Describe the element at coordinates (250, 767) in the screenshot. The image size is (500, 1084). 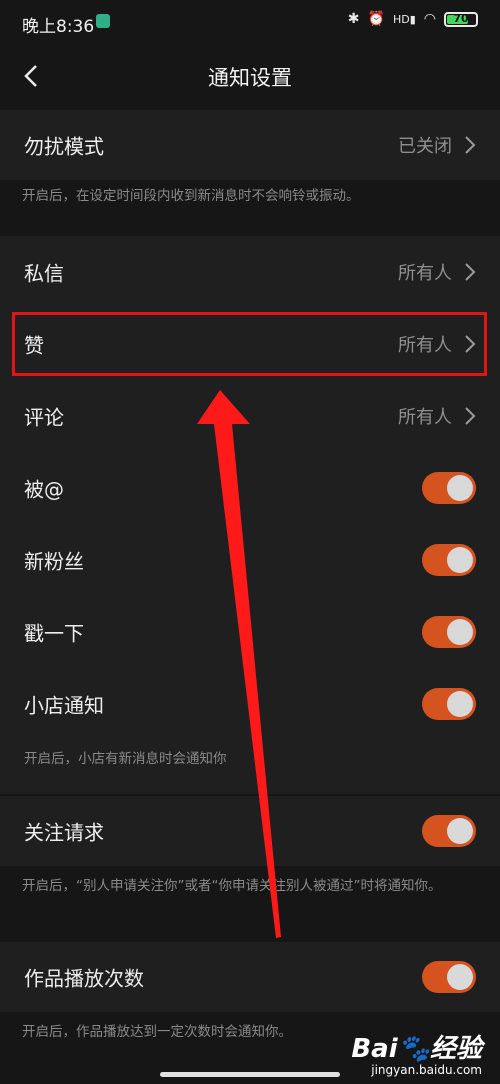
I see `shop-hint: 开启后，小店有新消息时会通知你` at that location.